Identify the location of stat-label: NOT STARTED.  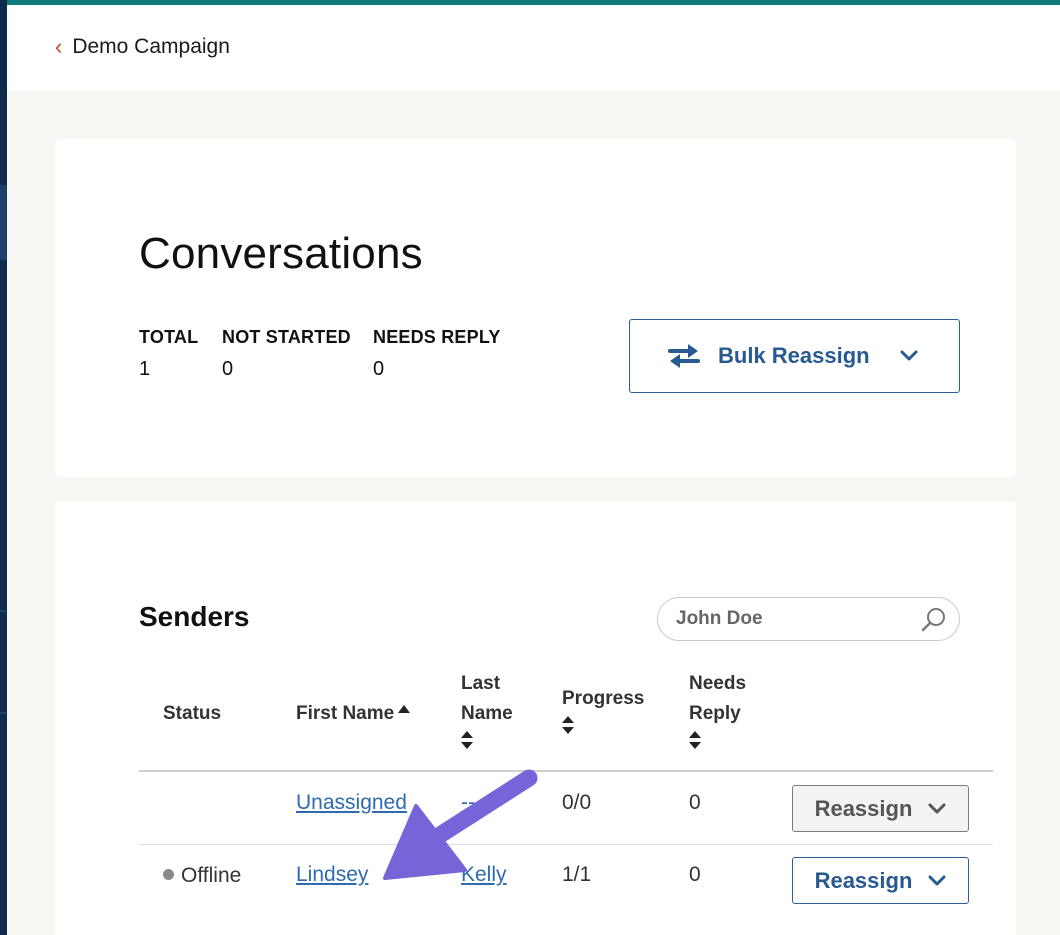
(286, 337).